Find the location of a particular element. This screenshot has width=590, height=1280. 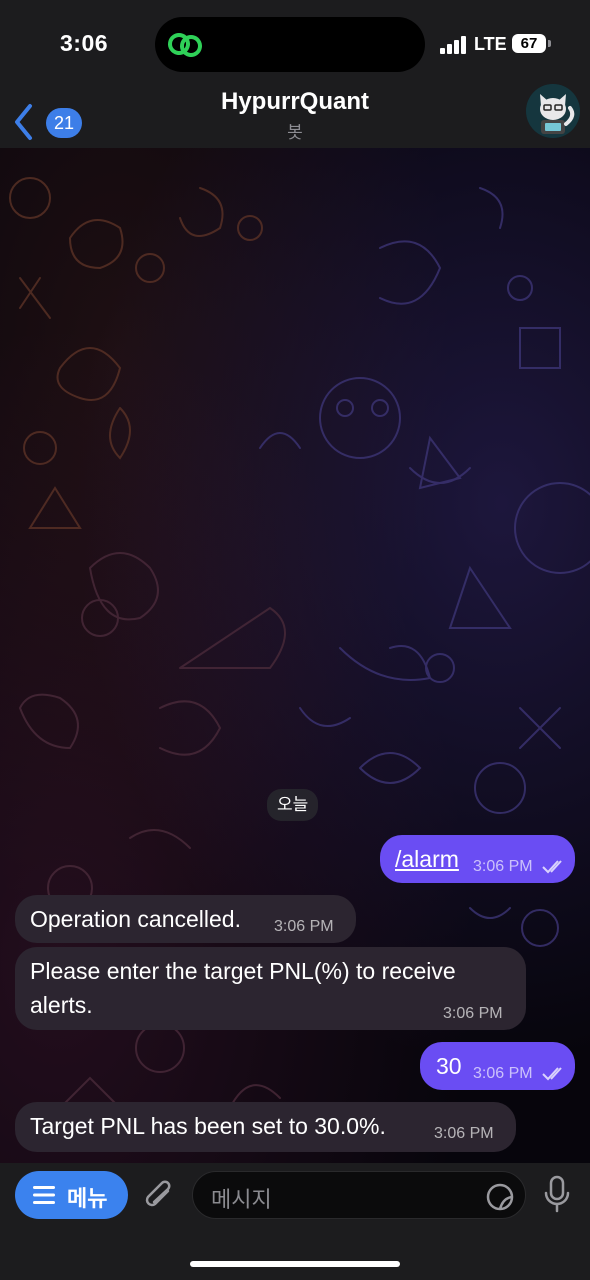

microphone-icon is located at coordinates (557, 1195).